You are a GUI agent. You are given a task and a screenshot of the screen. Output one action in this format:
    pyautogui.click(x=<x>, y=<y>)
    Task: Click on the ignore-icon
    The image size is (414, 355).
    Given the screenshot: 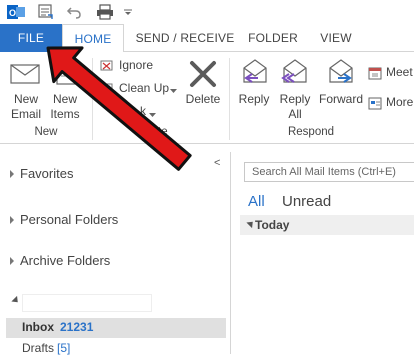 What is the action you would take?
    pyautogui.click(x=107, y=67)
    